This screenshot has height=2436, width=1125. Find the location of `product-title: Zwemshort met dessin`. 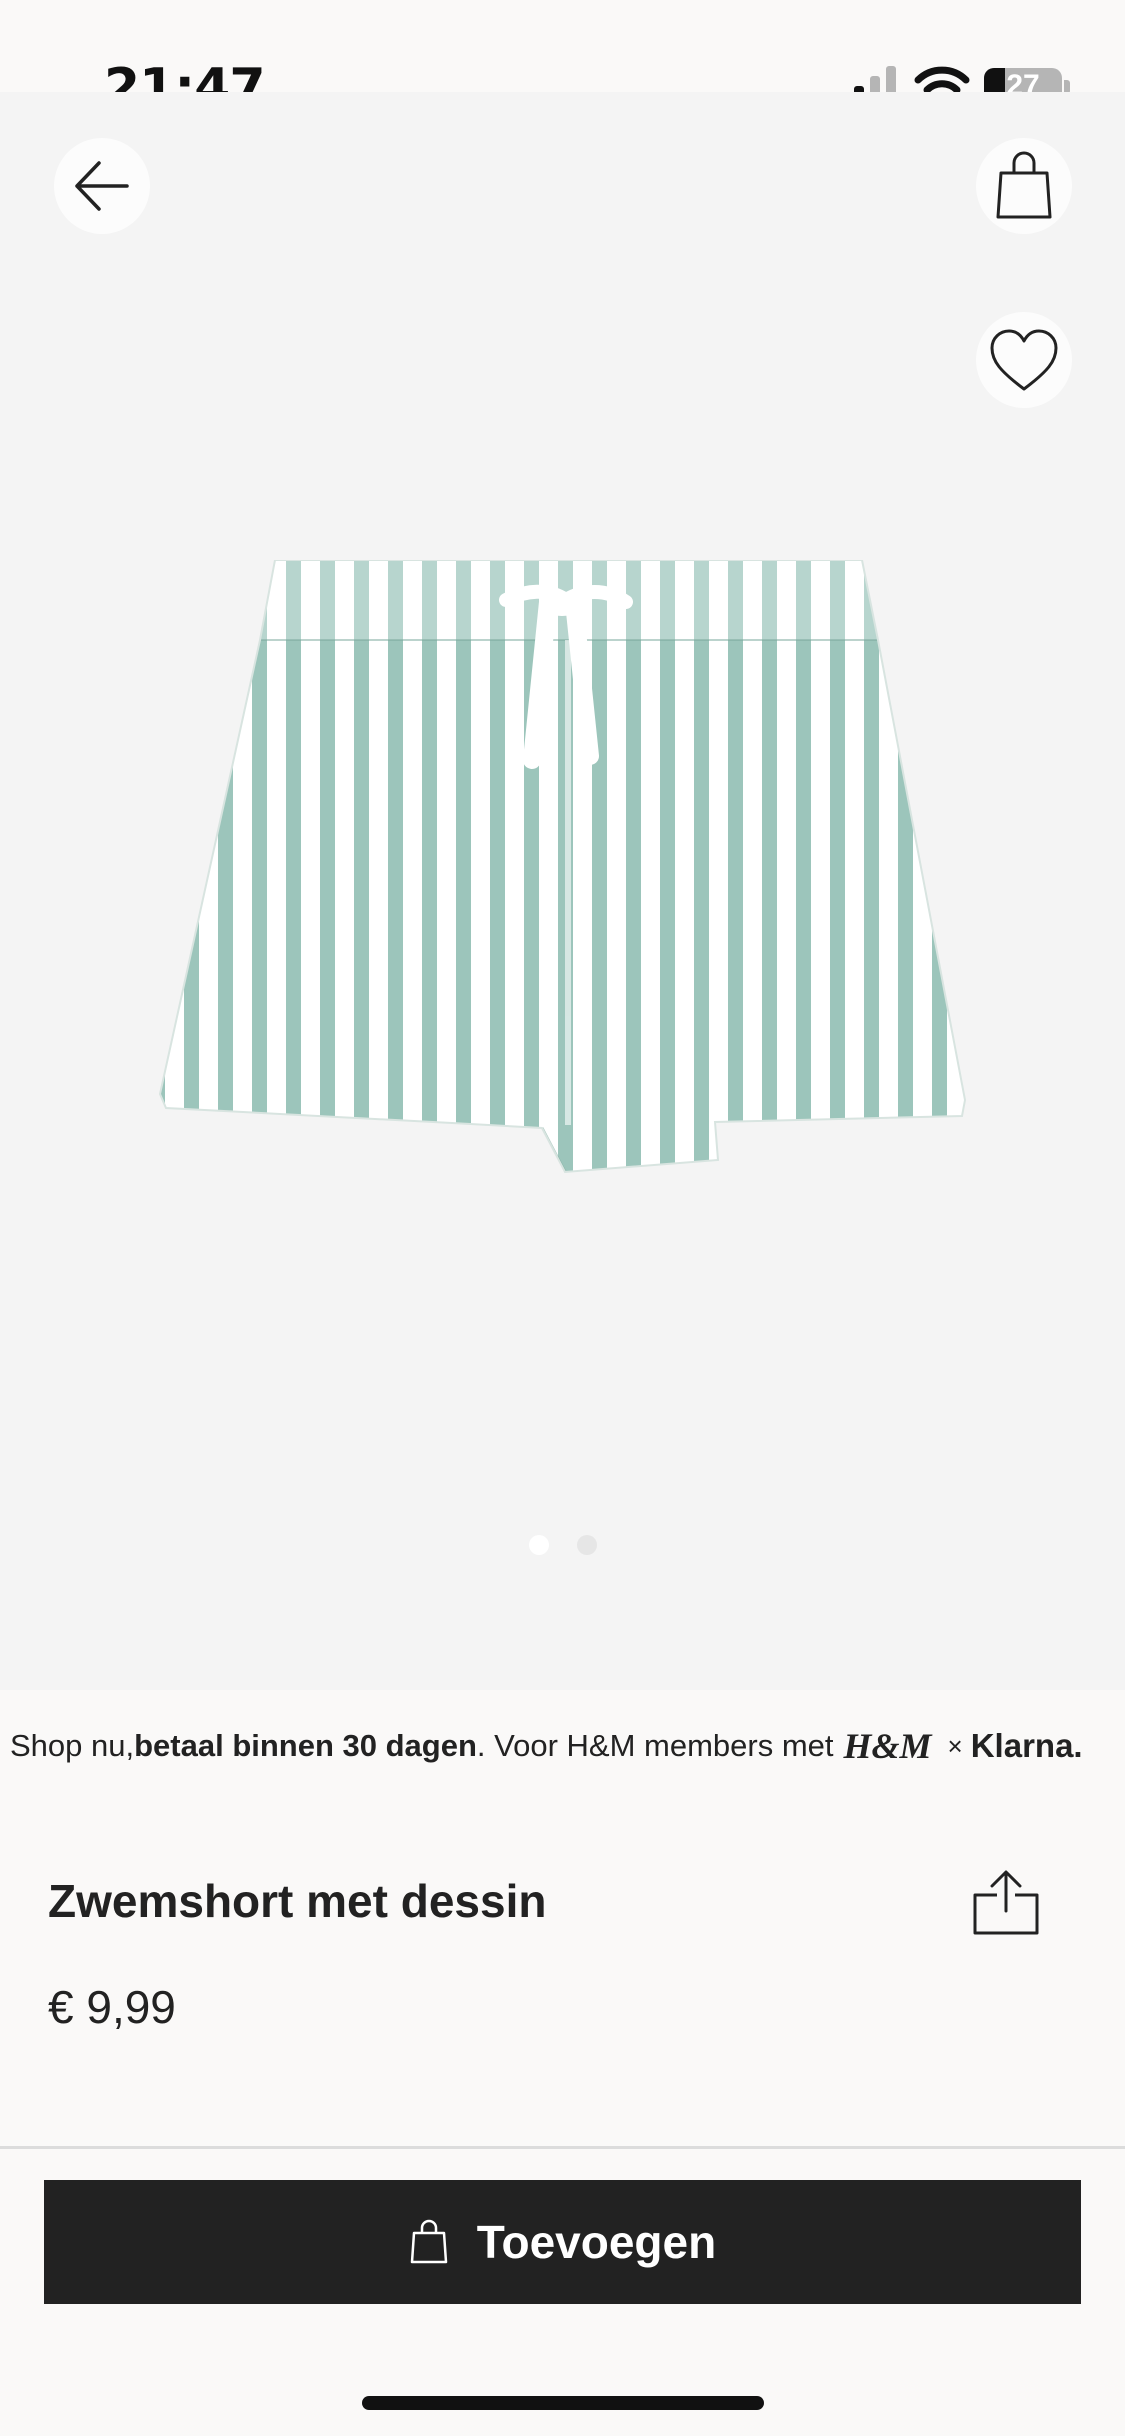

product-title: Zwemshort met dessin is located at coordinates (297, 1901).